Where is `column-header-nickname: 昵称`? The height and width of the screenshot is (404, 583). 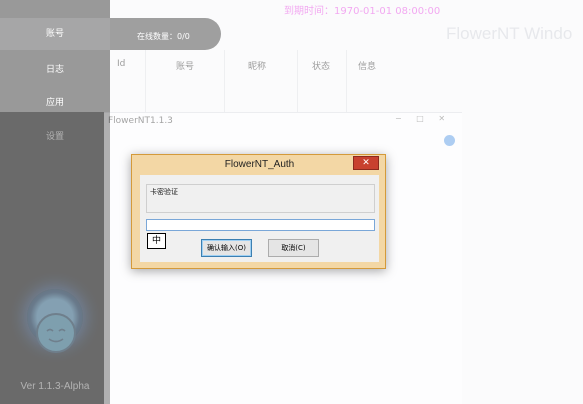 column-header-nickname: 昵称 is located at coordinates (257, 65).